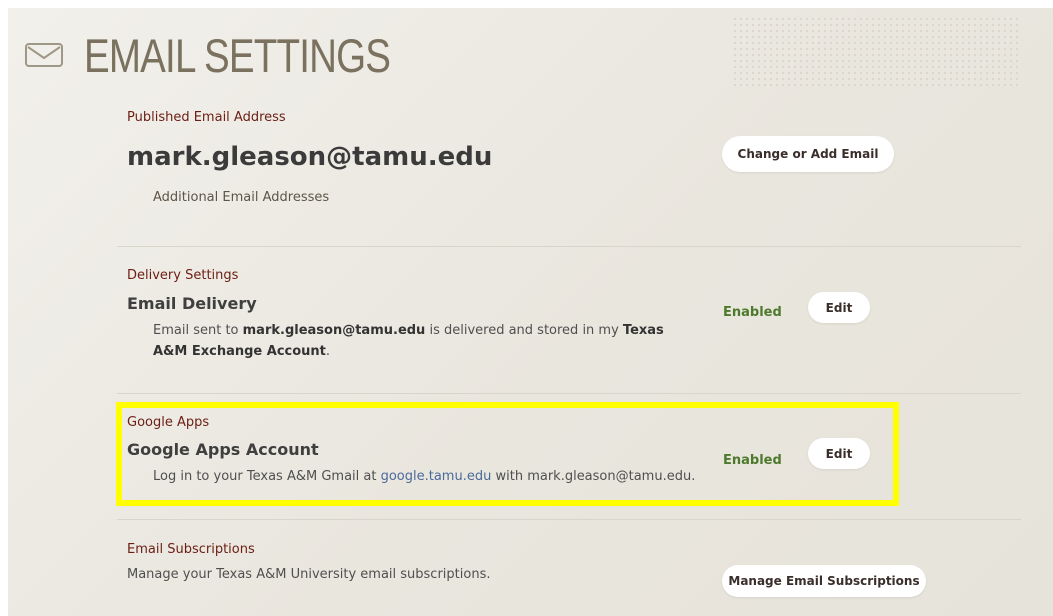 Image resolution: width=1053 pixels, height=616 pixels. Describe the element at coordinates (183, 275) in the screenshot. I see `delivery-settings-label: Delivery Settings` at that location.